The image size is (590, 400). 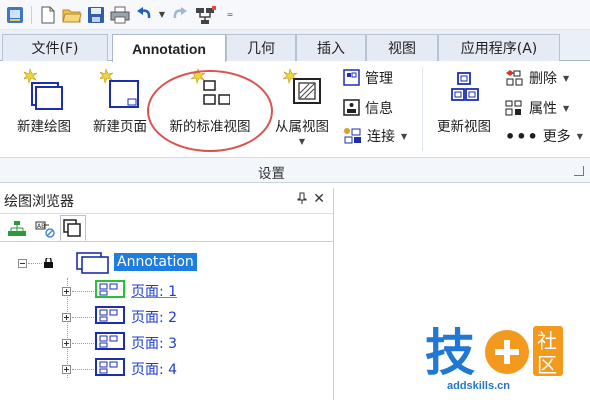 I want to click on drawing-browser-icon, so click(x=72, y=228).